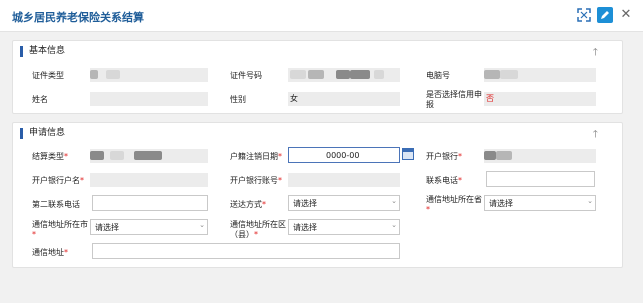  Describe the element at coordinates (438, 75) in the screenshot. I see `computer-number-label: 电脑号` at that location.